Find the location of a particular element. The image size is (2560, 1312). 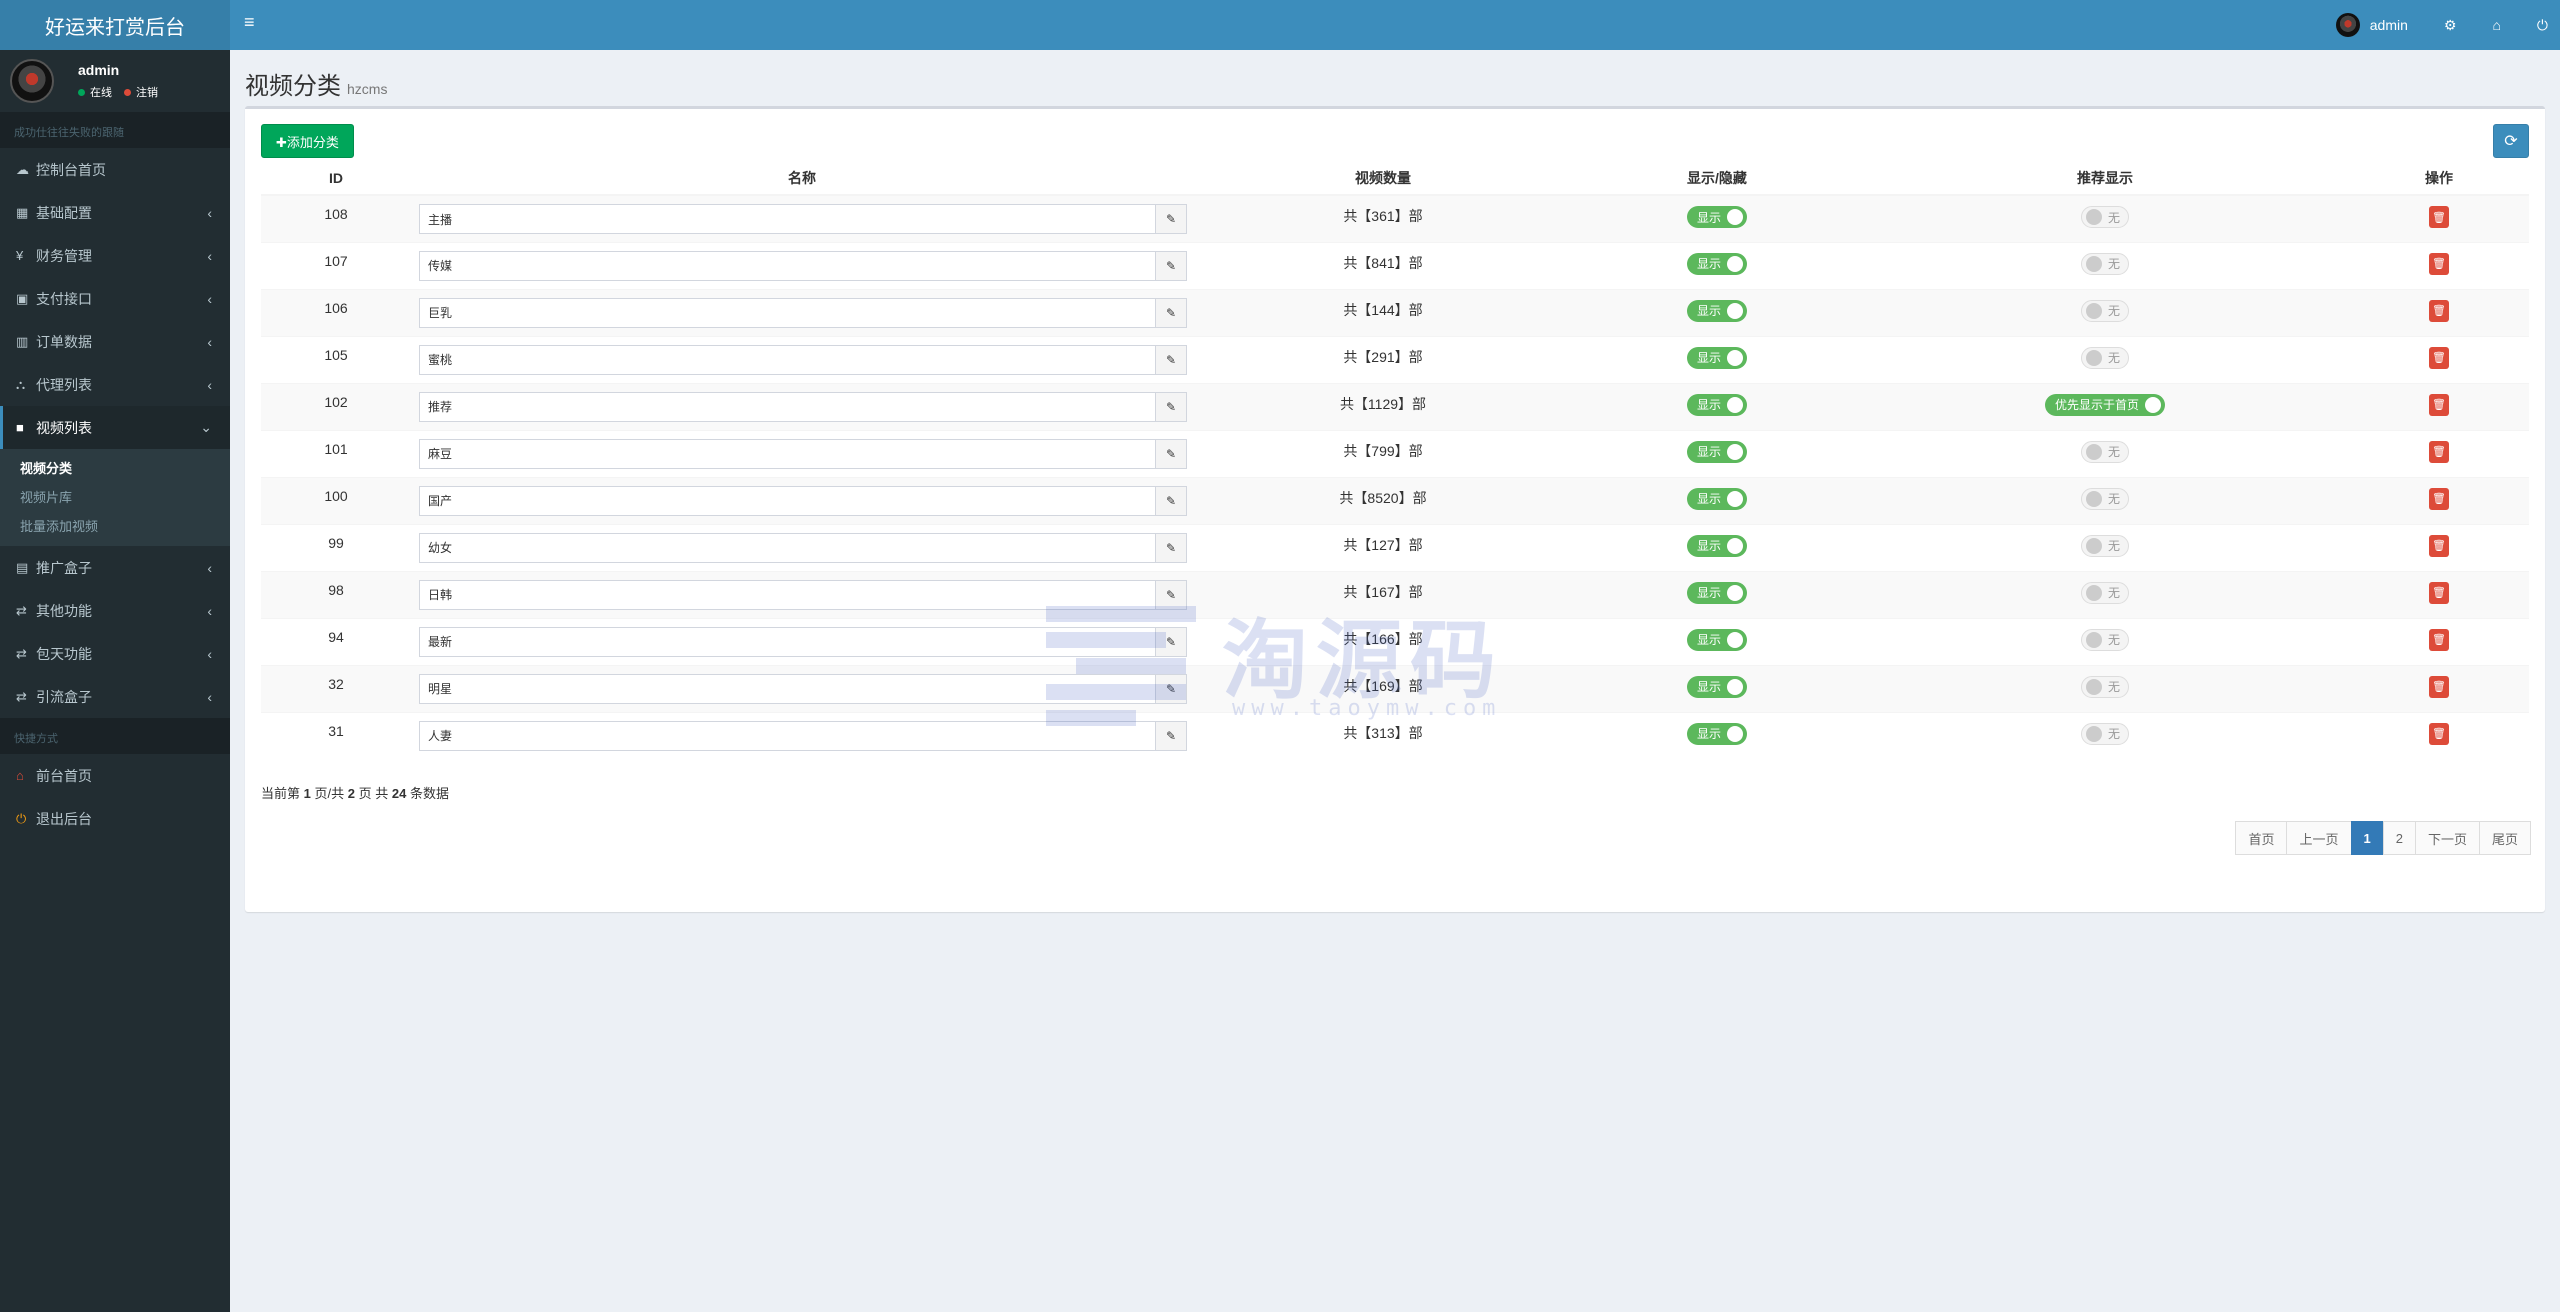

user-menu: admin is located at coordinates (2371, 25).